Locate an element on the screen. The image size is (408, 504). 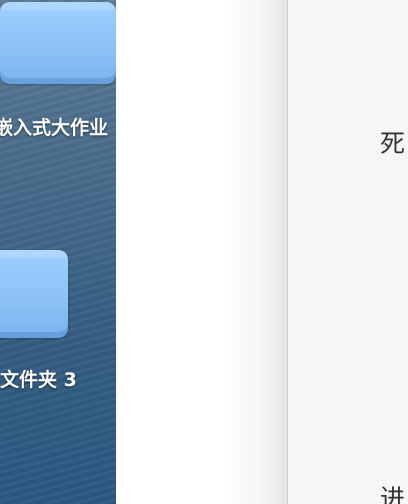
document-text: 死 is located at coordinates (393, 143).